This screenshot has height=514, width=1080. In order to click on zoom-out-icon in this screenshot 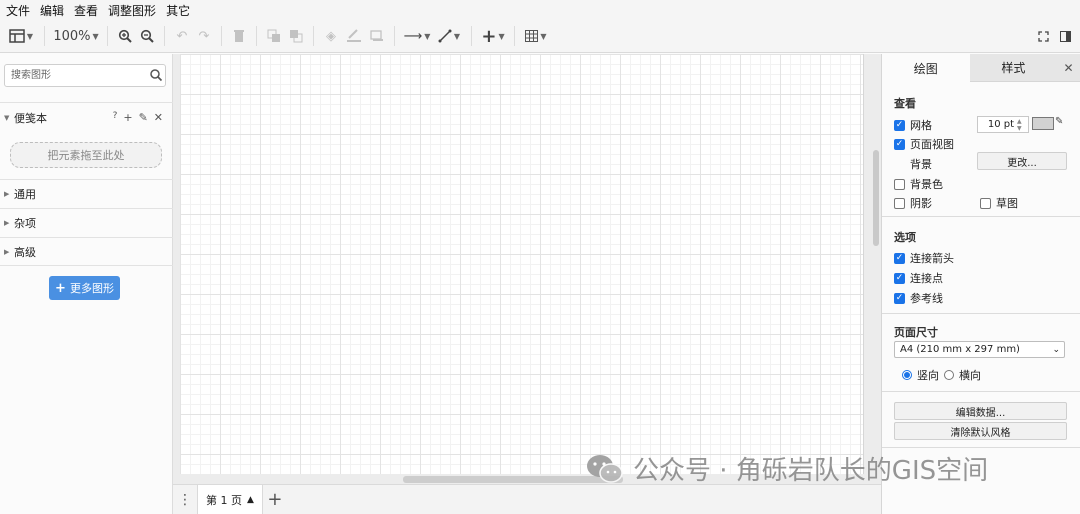, I will do `click(147, 36)`.